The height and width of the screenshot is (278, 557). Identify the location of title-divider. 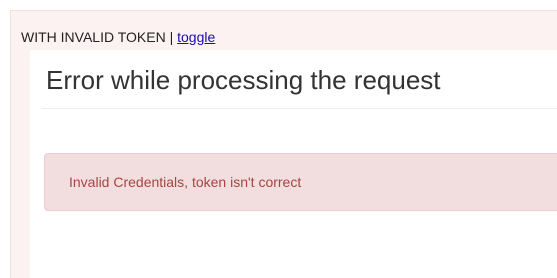
(299, 108).